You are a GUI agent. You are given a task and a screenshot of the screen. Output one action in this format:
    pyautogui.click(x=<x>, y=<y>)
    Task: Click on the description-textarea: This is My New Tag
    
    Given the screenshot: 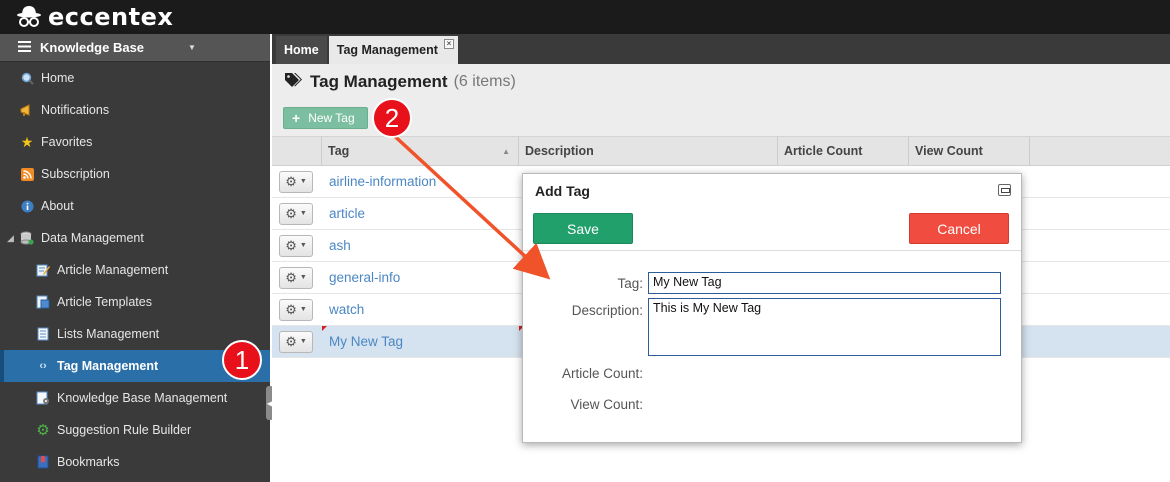 What is the action you would take?
    pyautogui.click(x=824, y=327)
    